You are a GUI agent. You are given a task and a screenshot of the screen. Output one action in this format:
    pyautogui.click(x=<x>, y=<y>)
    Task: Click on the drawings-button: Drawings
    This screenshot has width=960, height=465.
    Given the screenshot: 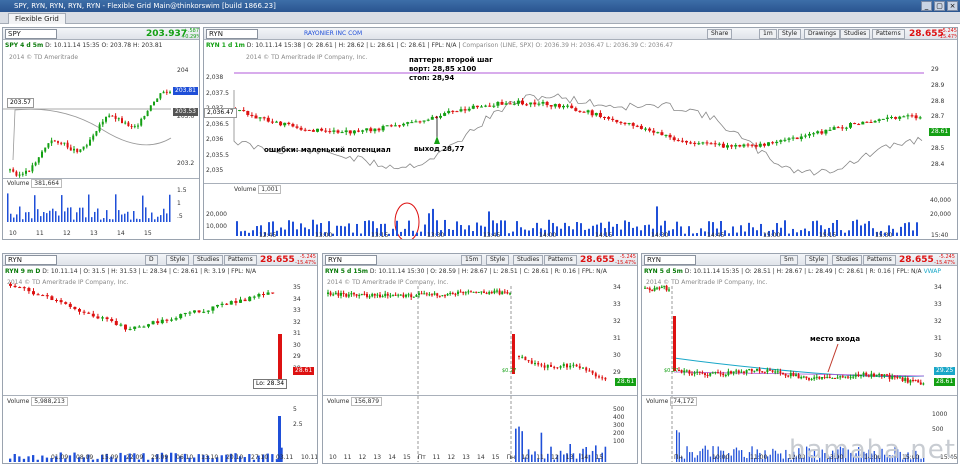 What is the action you would take?
    pyautogui.click(x=822, y=34)
    